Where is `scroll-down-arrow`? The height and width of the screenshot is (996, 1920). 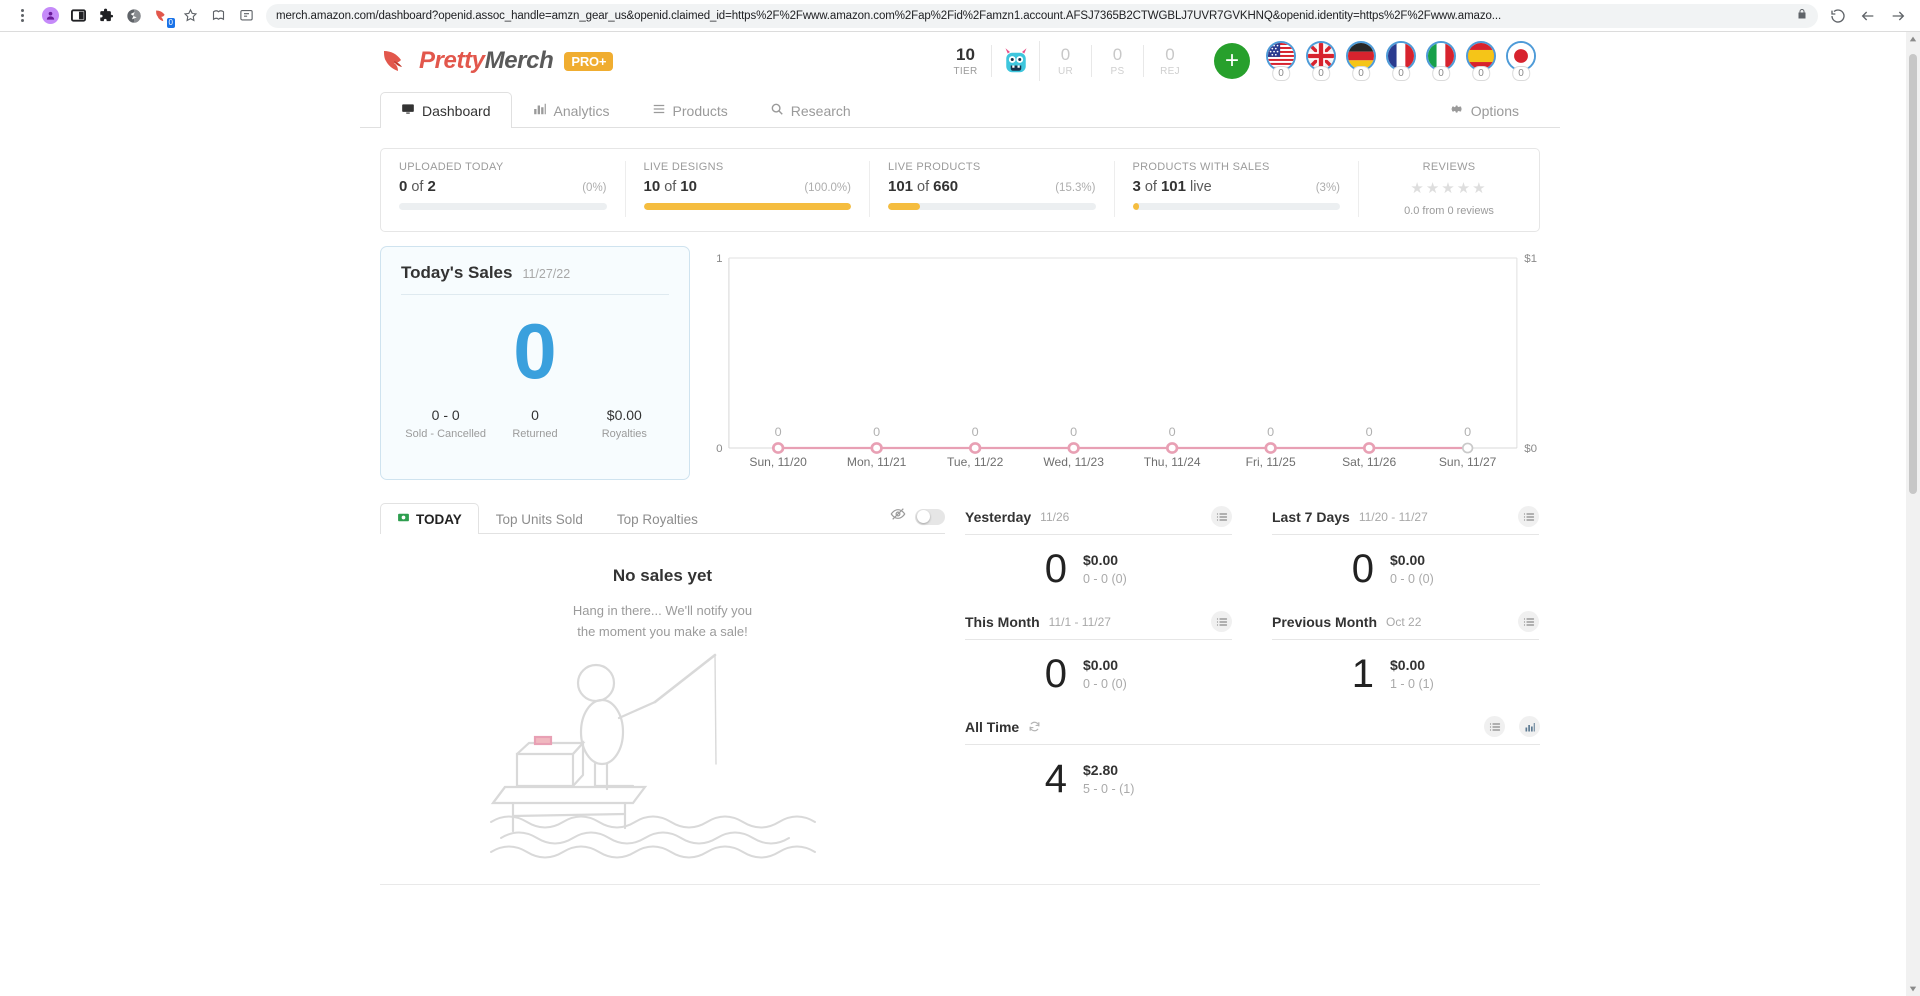 scroll-down-arrow is located at coordinates (1913, 989).